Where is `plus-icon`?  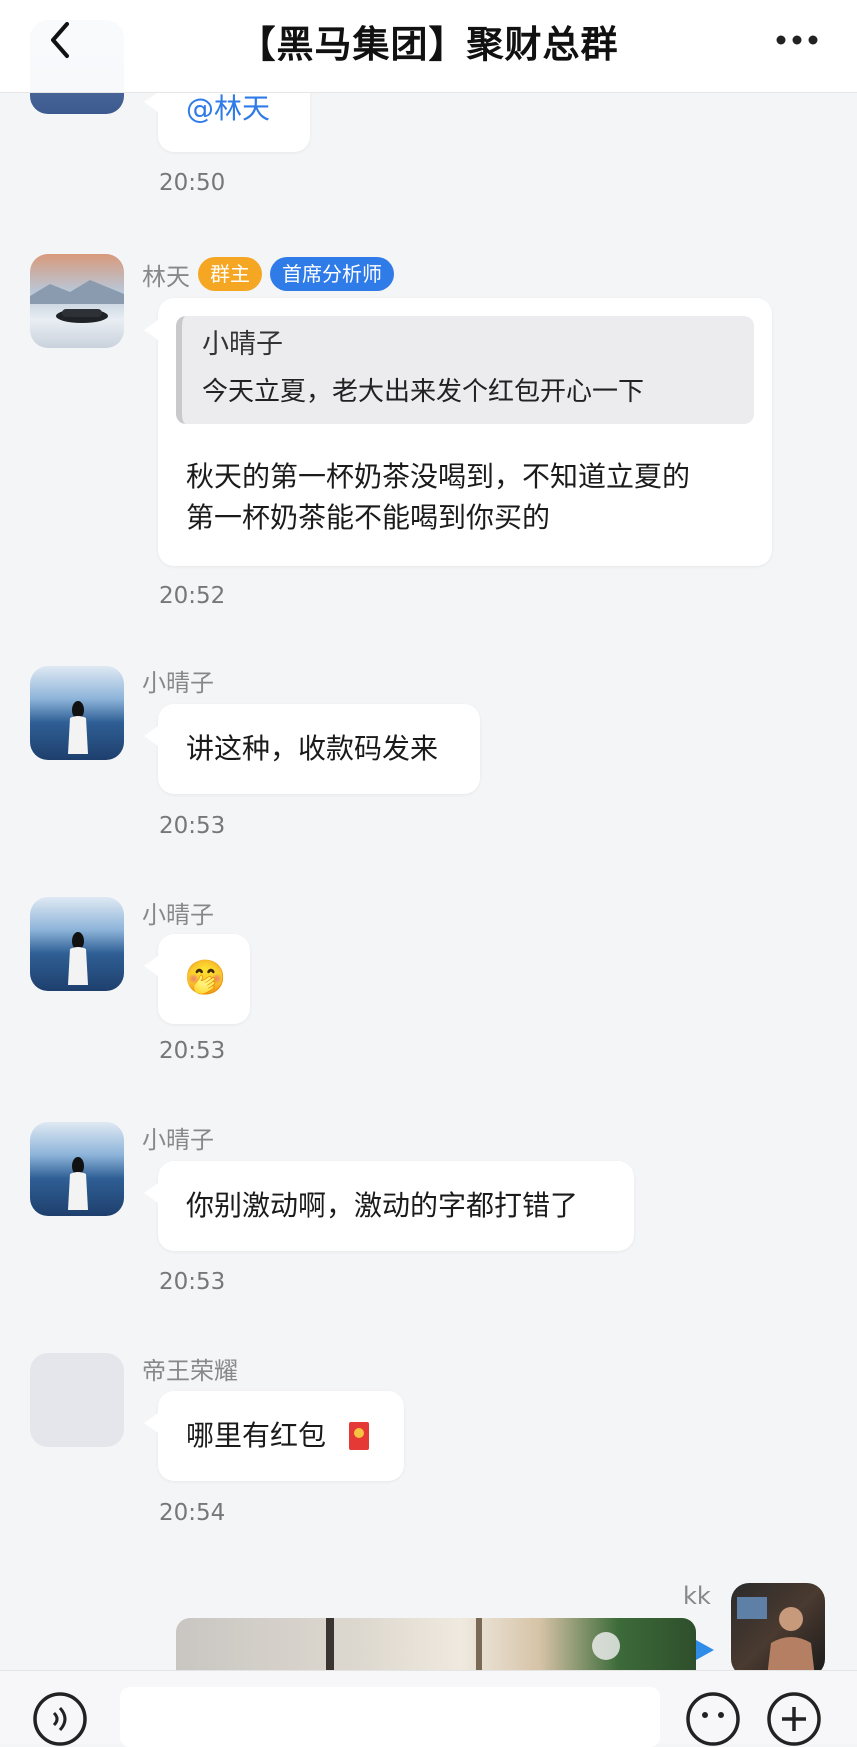
plus-icon is located at coordinates (794, 1719).